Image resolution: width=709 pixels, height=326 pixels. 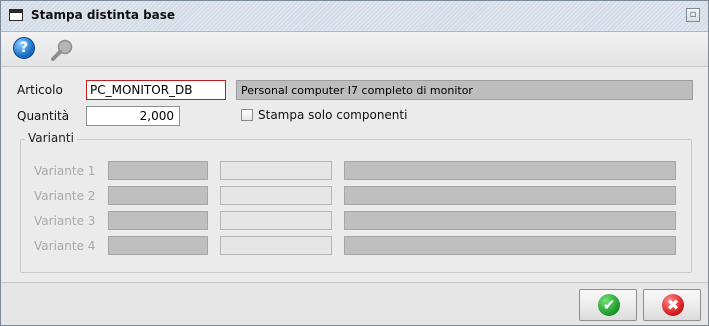 I want to click on bottom-button-bar: ✔ ✖, so click(x=354, y=303).